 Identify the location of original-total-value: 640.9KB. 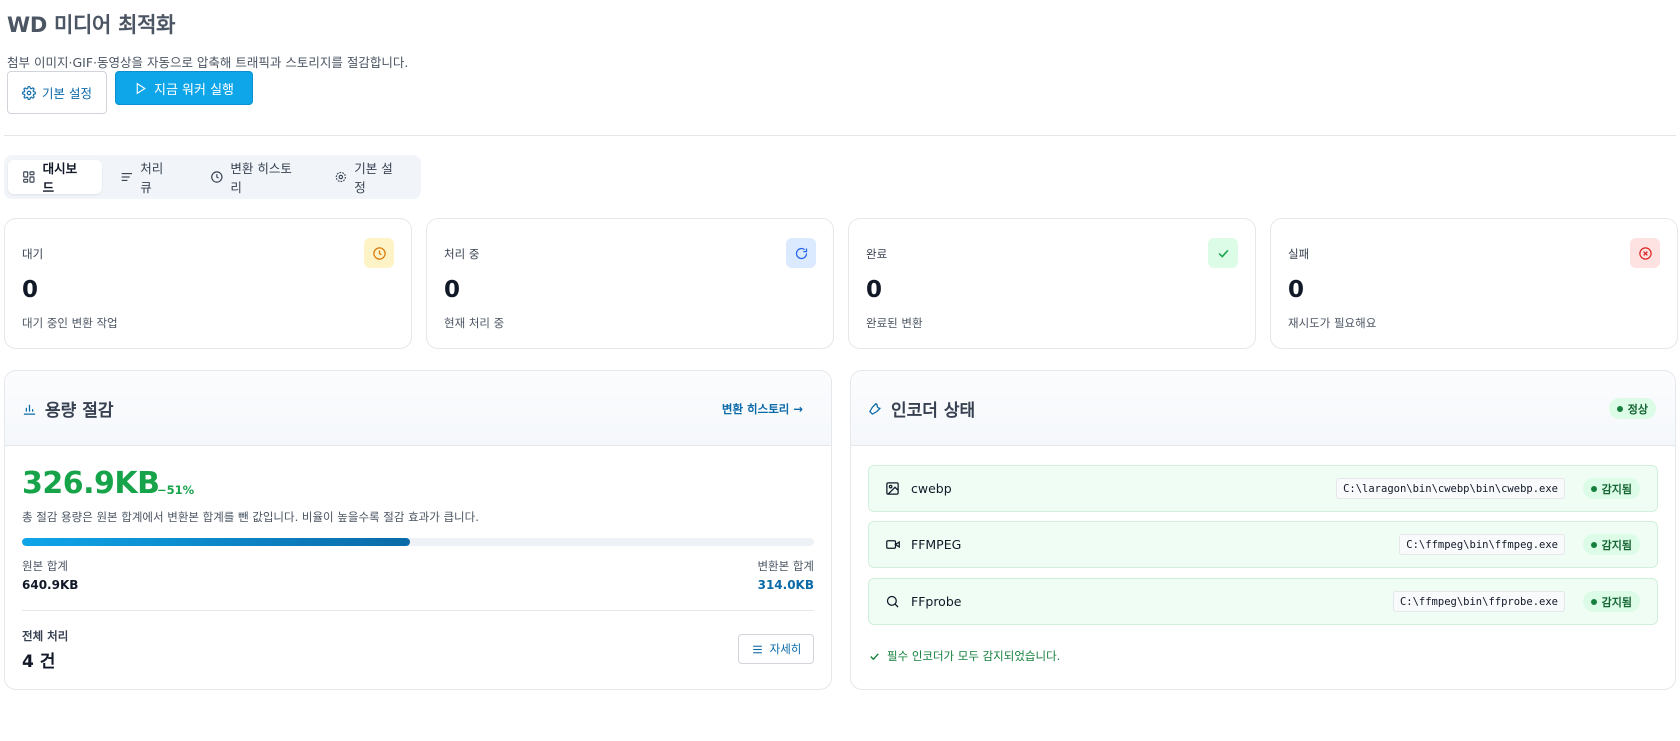
(50, 585).